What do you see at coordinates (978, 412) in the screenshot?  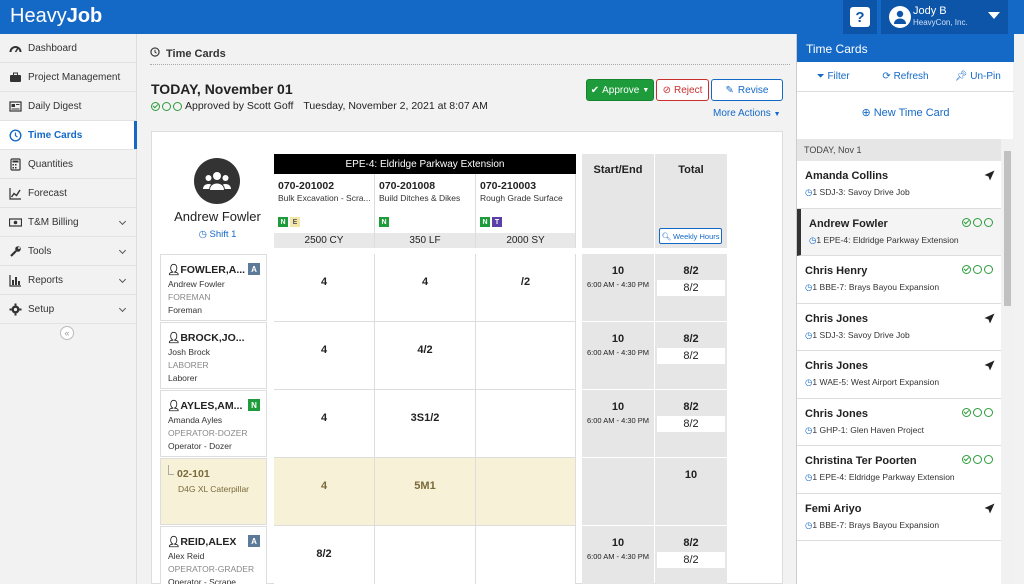 I see `approval-status-icon` at bounding box center [978, 412].